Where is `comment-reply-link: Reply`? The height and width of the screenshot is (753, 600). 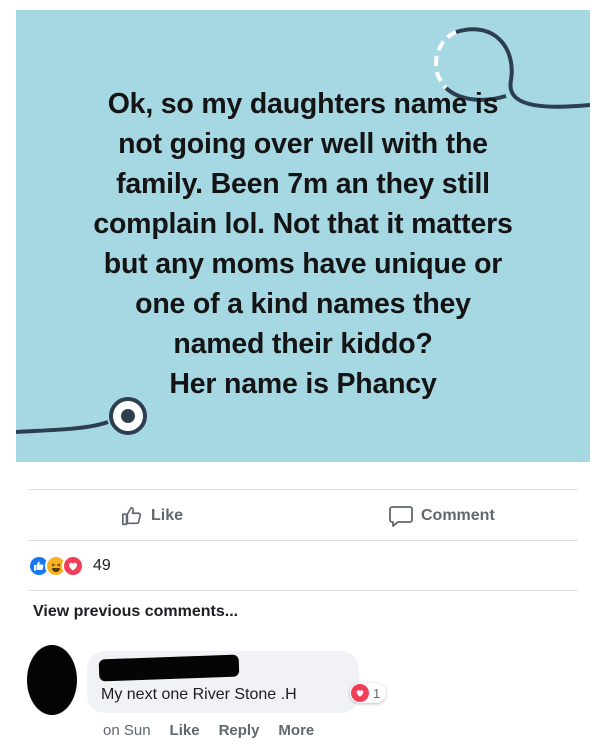
comment-reply-link: Reply is located at coordinates (239, 730).